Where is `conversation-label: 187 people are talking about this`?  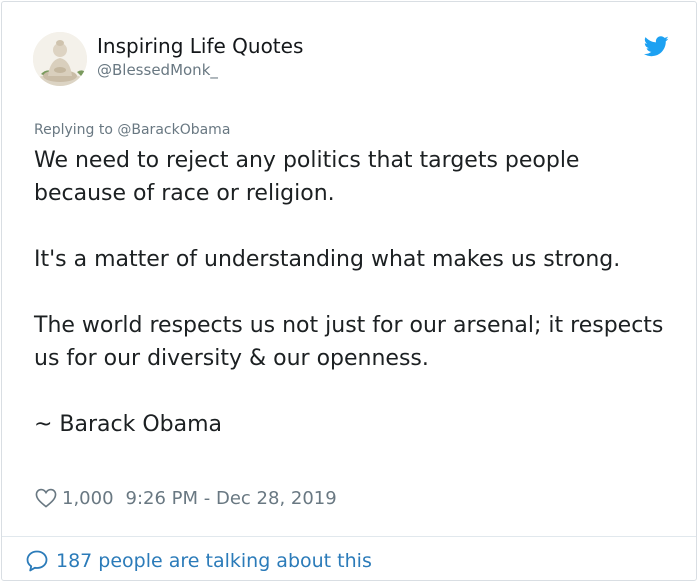
conversation-label: 187 people are talking about this is located at coordinates (214, 561).